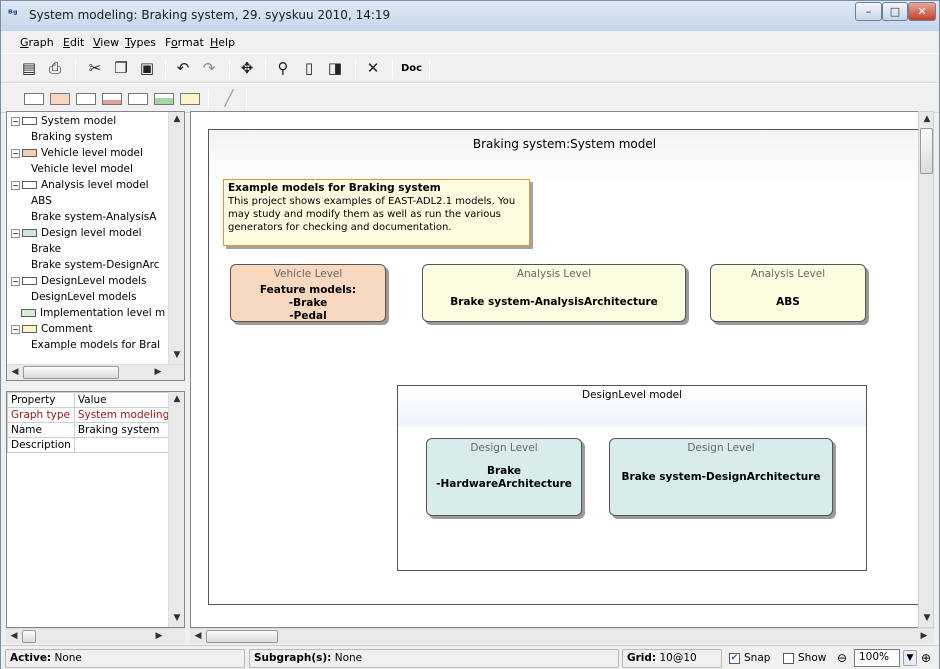 Image resolution: width=940 pixels, height=669 pixels. Describe the element at coordinates (562, 636) in the screenshot. I see `canvas-horizontal-scrollbar: ◀ ▶` at that location.